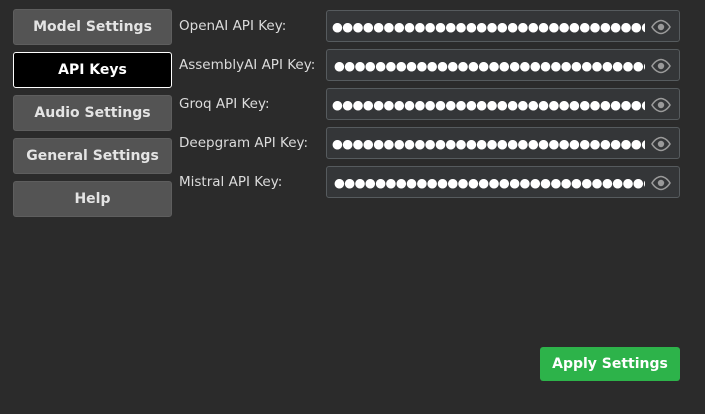 This screenshot has width=705, height=414. What do you see at coordinates (610, 364) in the screenshot?
I see `apply-settings-button: Apply Settings` at bounding box center [610, 364].